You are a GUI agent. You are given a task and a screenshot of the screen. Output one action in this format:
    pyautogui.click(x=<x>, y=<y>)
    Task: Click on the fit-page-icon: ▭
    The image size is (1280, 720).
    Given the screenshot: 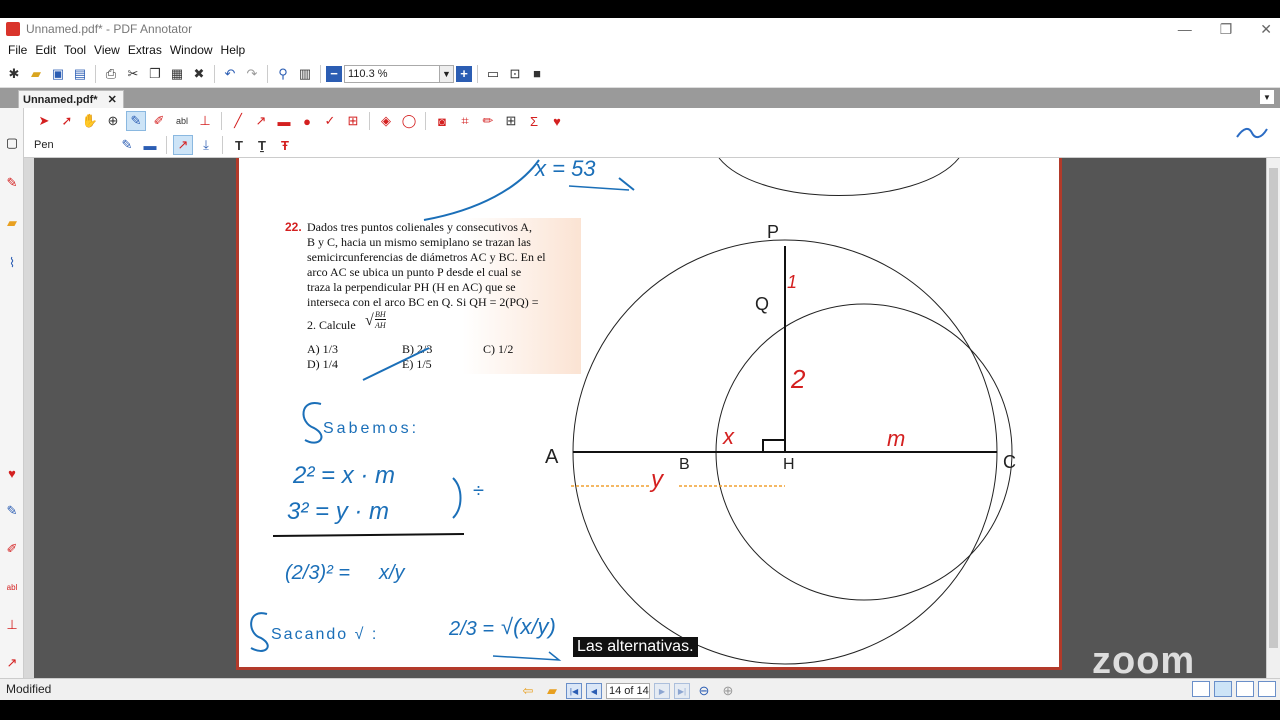 What is the action you would take?
    pyautogui.click(x=493, y=74)
    